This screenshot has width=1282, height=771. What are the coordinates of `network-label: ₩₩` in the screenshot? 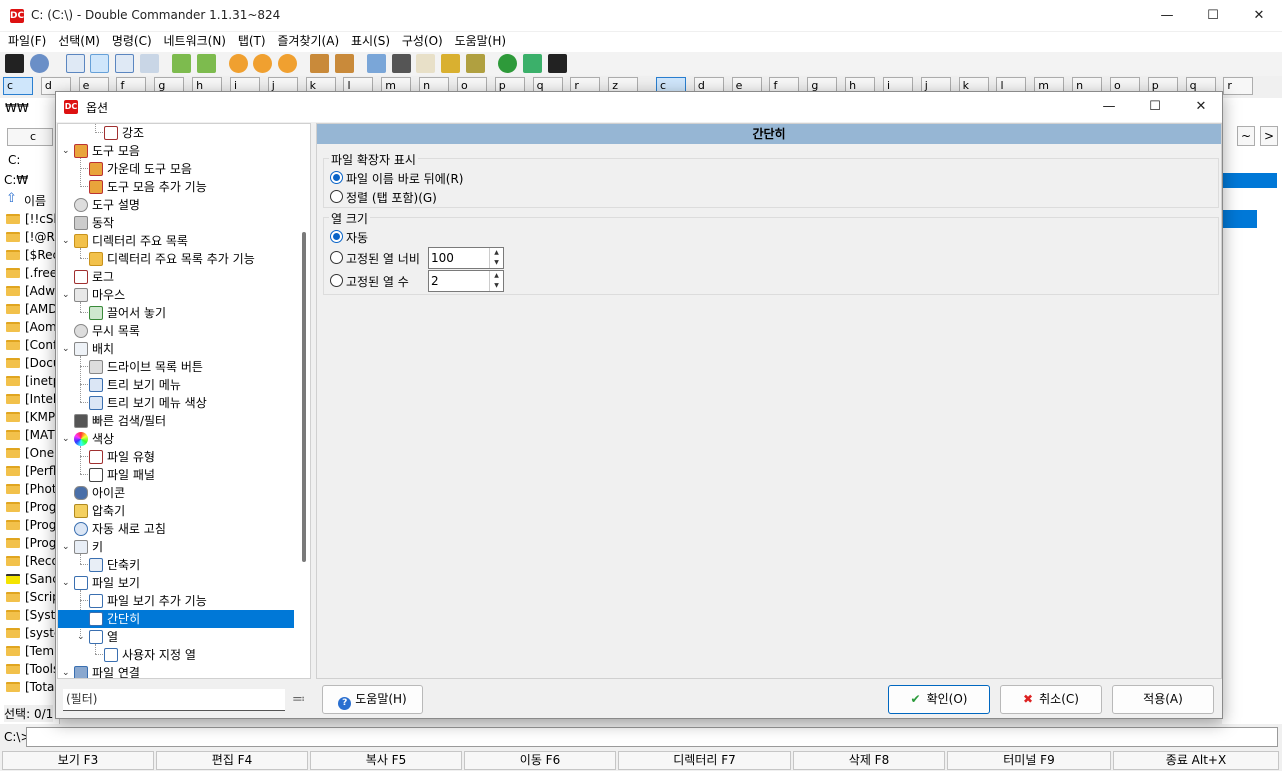 It's located at (17, 108).